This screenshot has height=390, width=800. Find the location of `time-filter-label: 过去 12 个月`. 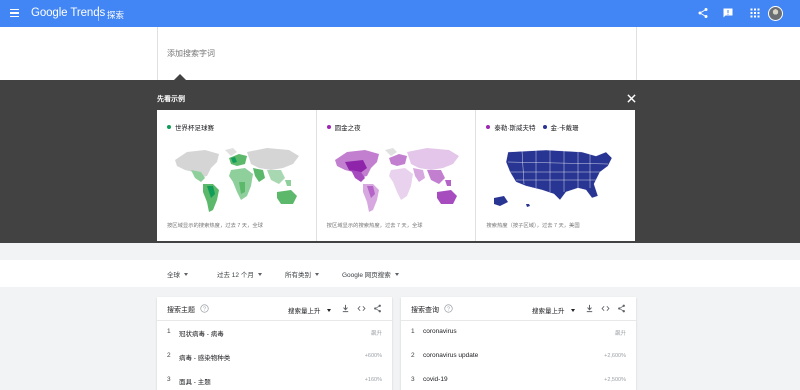

time-filter-label: 过去 12 个月 is located at coordinates (235, 275).